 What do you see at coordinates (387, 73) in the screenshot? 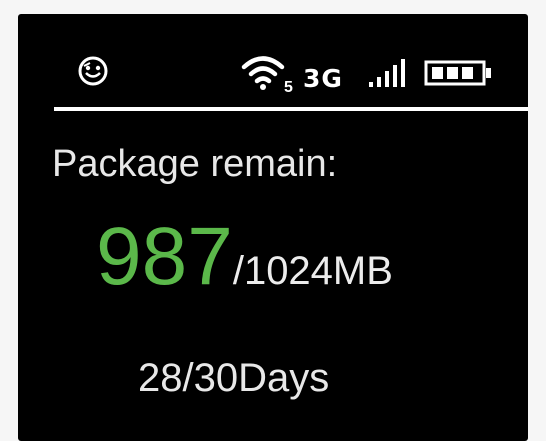
I see `signal-icon` at bounding box center [387, 73].